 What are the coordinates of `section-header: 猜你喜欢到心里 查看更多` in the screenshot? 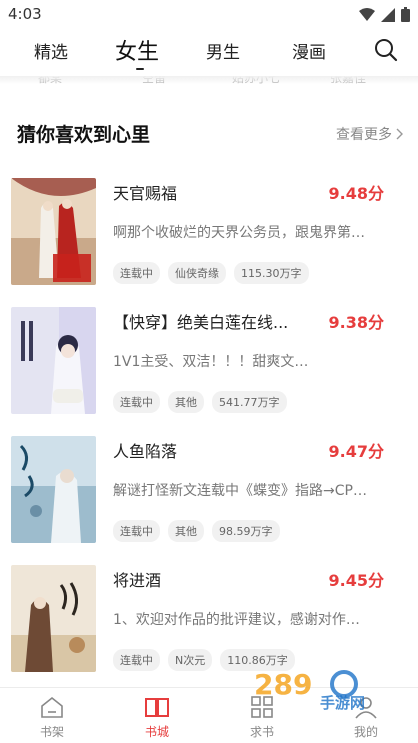 It's located at (209, 132).